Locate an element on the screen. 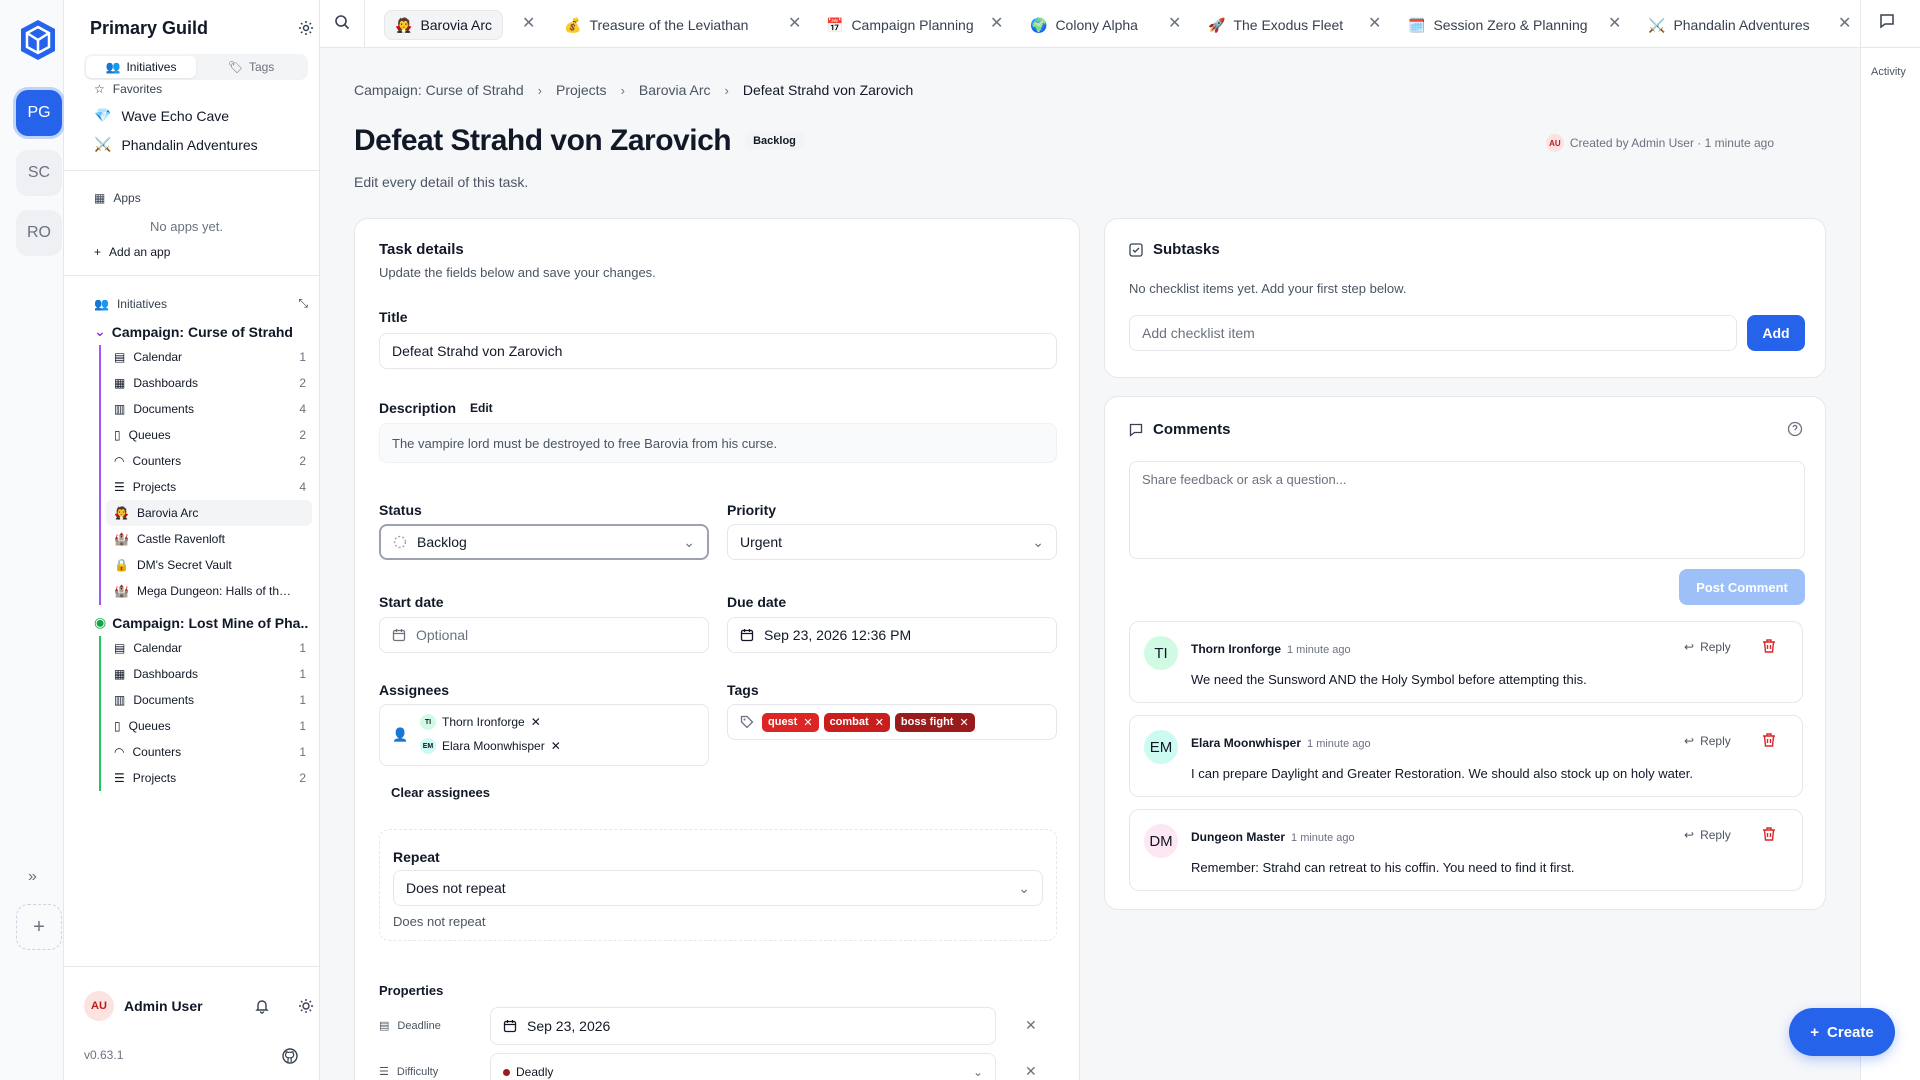  sidebar-item-projects: ☰ Projects 2 is located at coordinates (209, 778).